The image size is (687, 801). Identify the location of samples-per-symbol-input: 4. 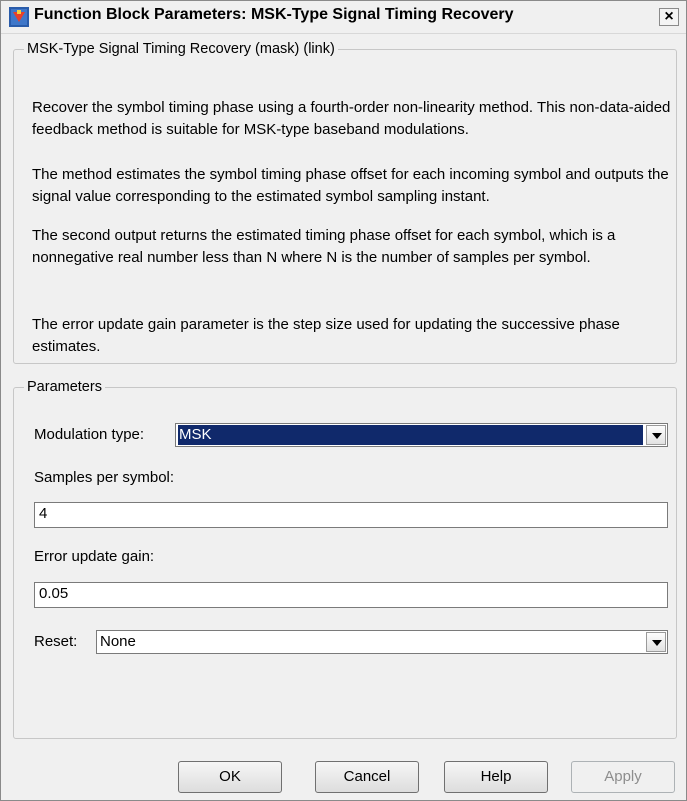
(351, 515).